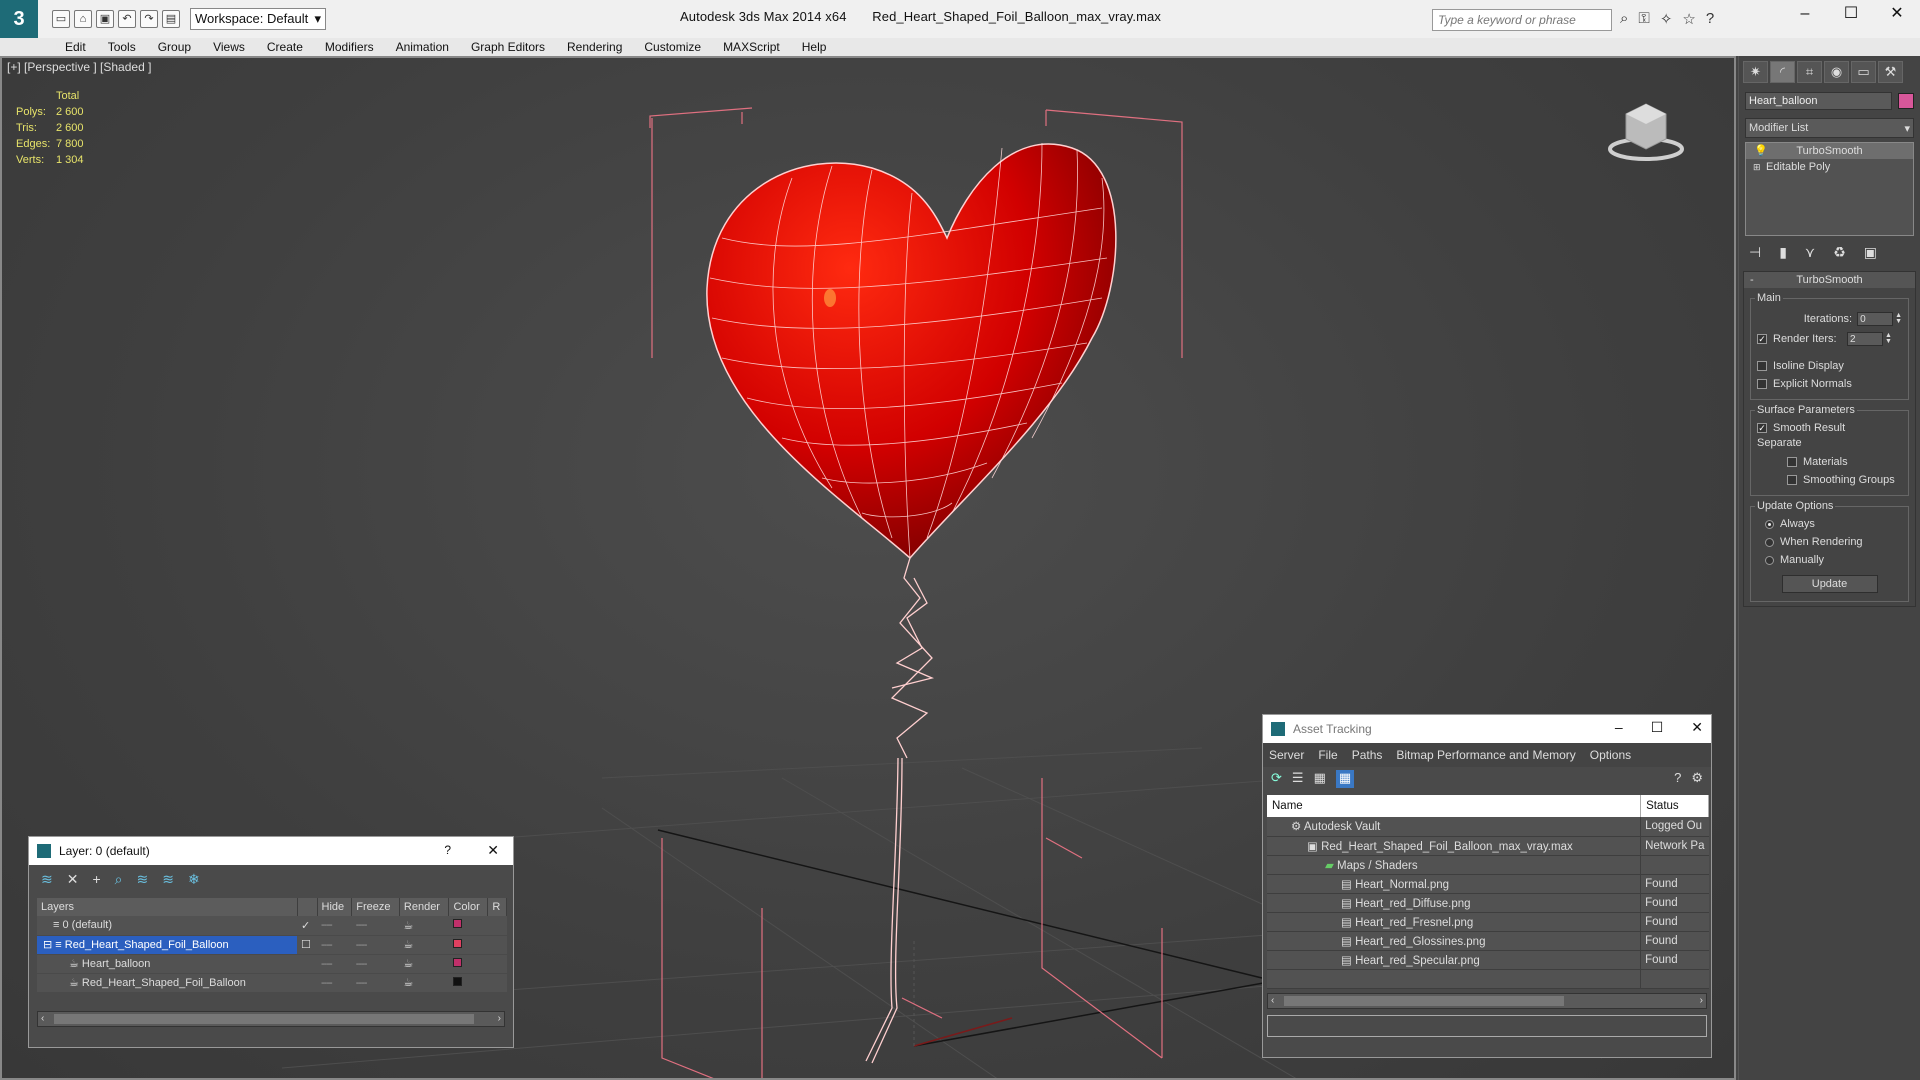 The width and height of the screenshot is (1920, 1080). What do you see at coordinates (1870, 252) in the screenshot?
I see `configure-modifier-sets-icon: ▣` at bounding box center [1870, 252].